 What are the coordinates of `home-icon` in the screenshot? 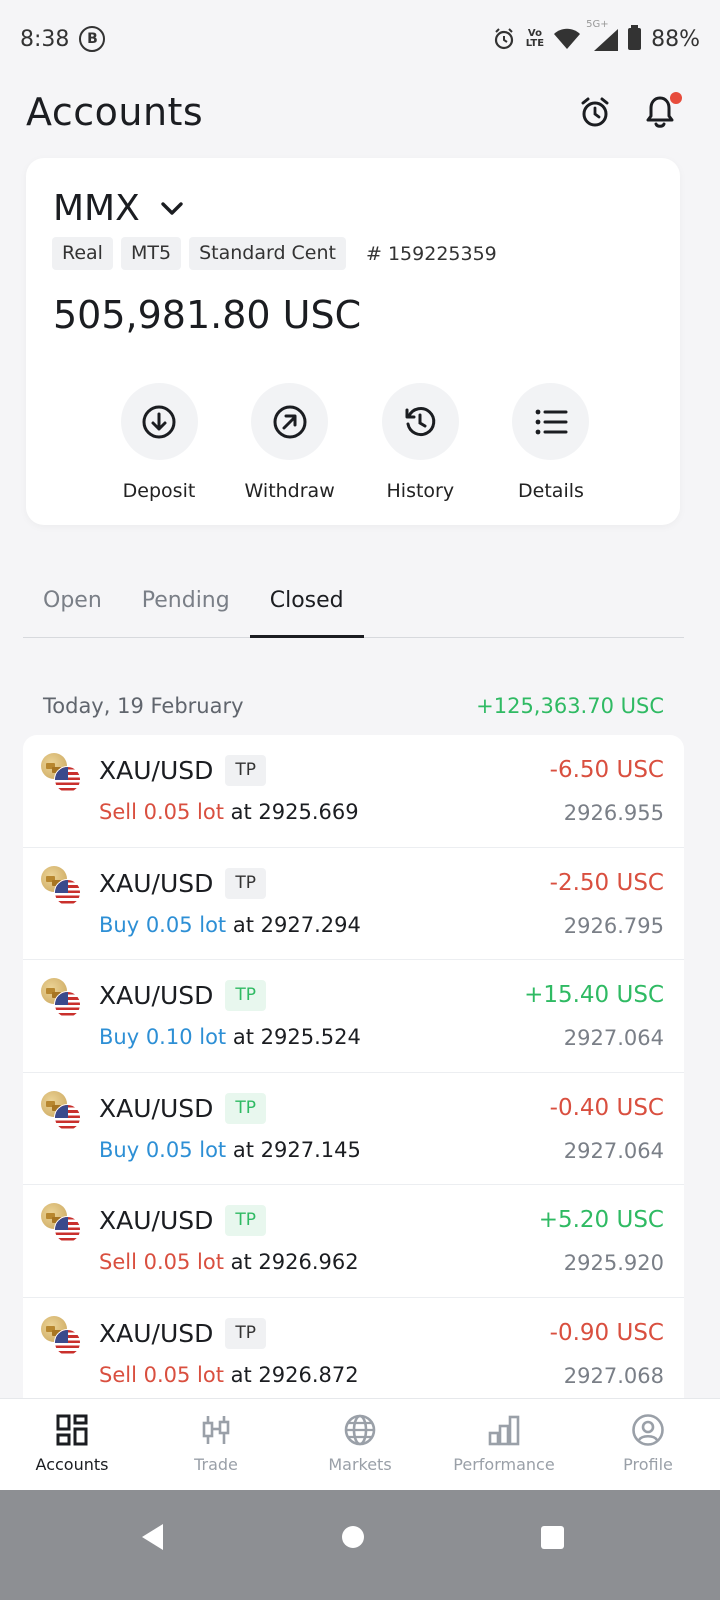 It's located at (353, 1537).